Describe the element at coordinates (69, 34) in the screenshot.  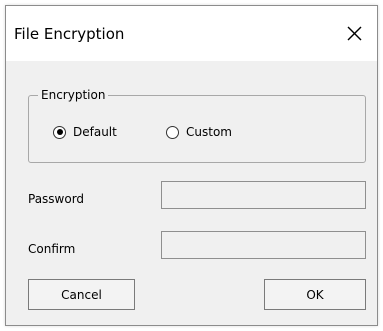
I see `dialog-title: File Encryption` at that location.